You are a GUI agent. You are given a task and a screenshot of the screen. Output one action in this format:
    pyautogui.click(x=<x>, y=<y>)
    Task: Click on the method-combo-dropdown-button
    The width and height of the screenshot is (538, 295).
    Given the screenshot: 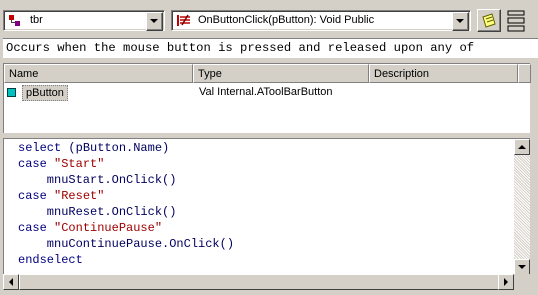 What is the action you would take?
    pyautogui.click(x=460, y=21)
    